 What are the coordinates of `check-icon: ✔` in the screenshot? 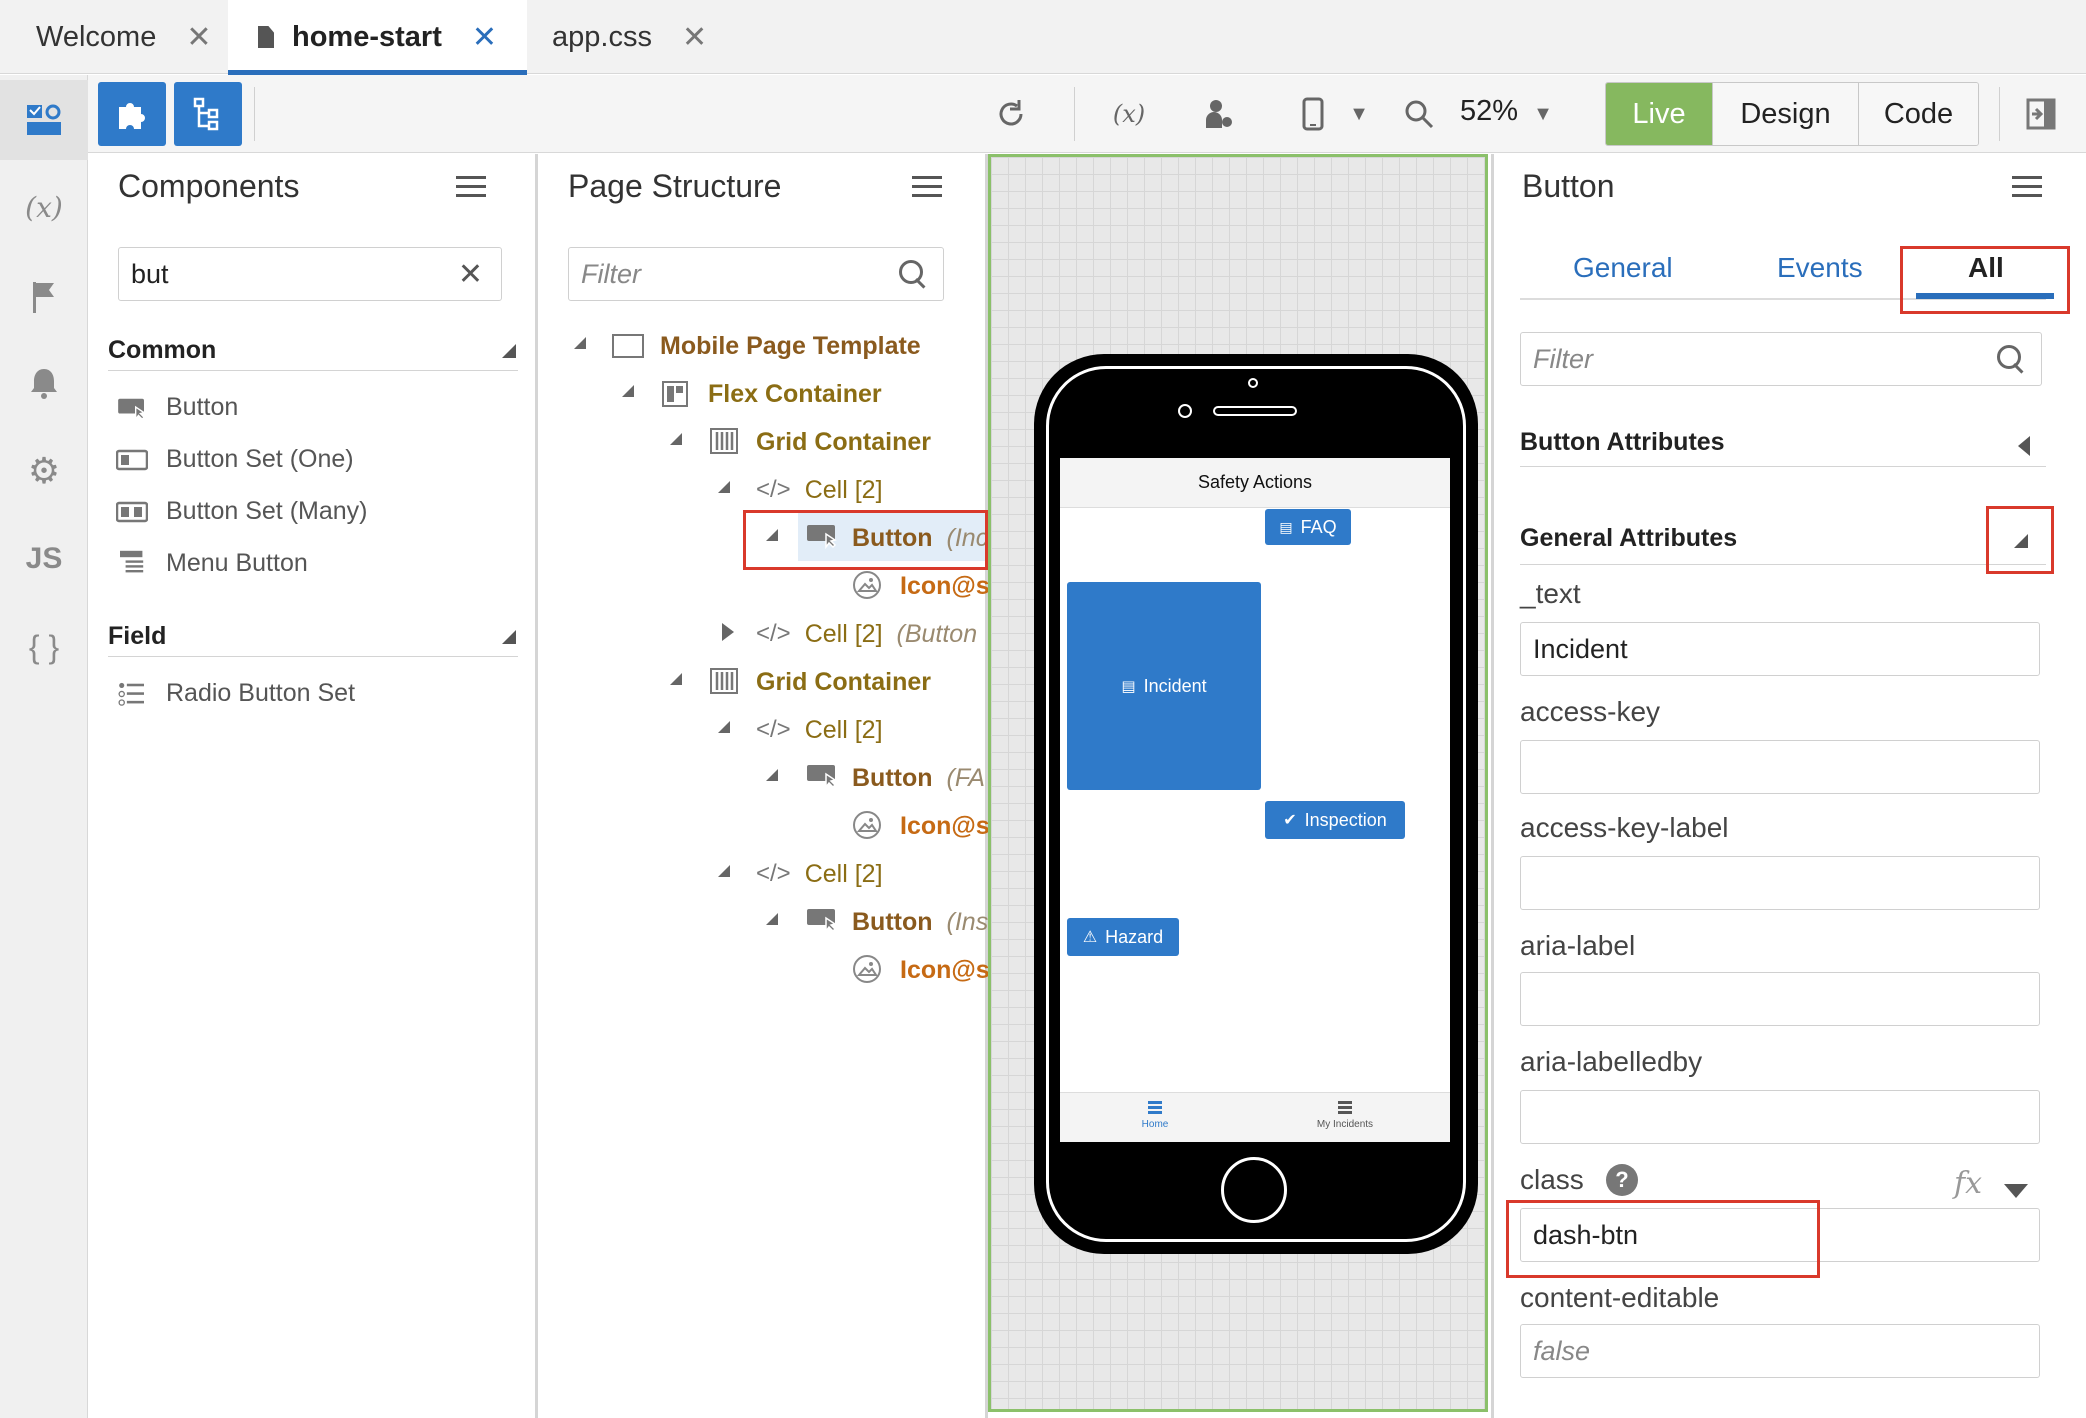 It's located at (1290, 820).